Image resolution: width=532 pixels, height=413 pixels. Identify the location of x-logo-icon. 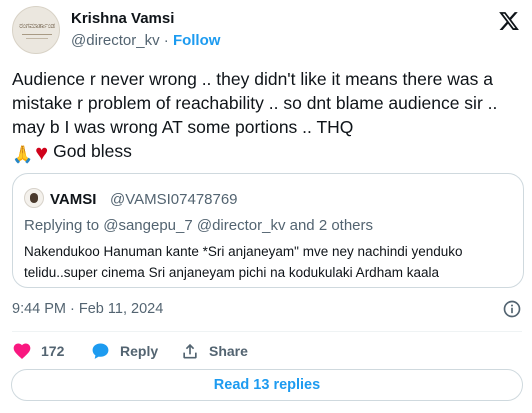
(509, 21).